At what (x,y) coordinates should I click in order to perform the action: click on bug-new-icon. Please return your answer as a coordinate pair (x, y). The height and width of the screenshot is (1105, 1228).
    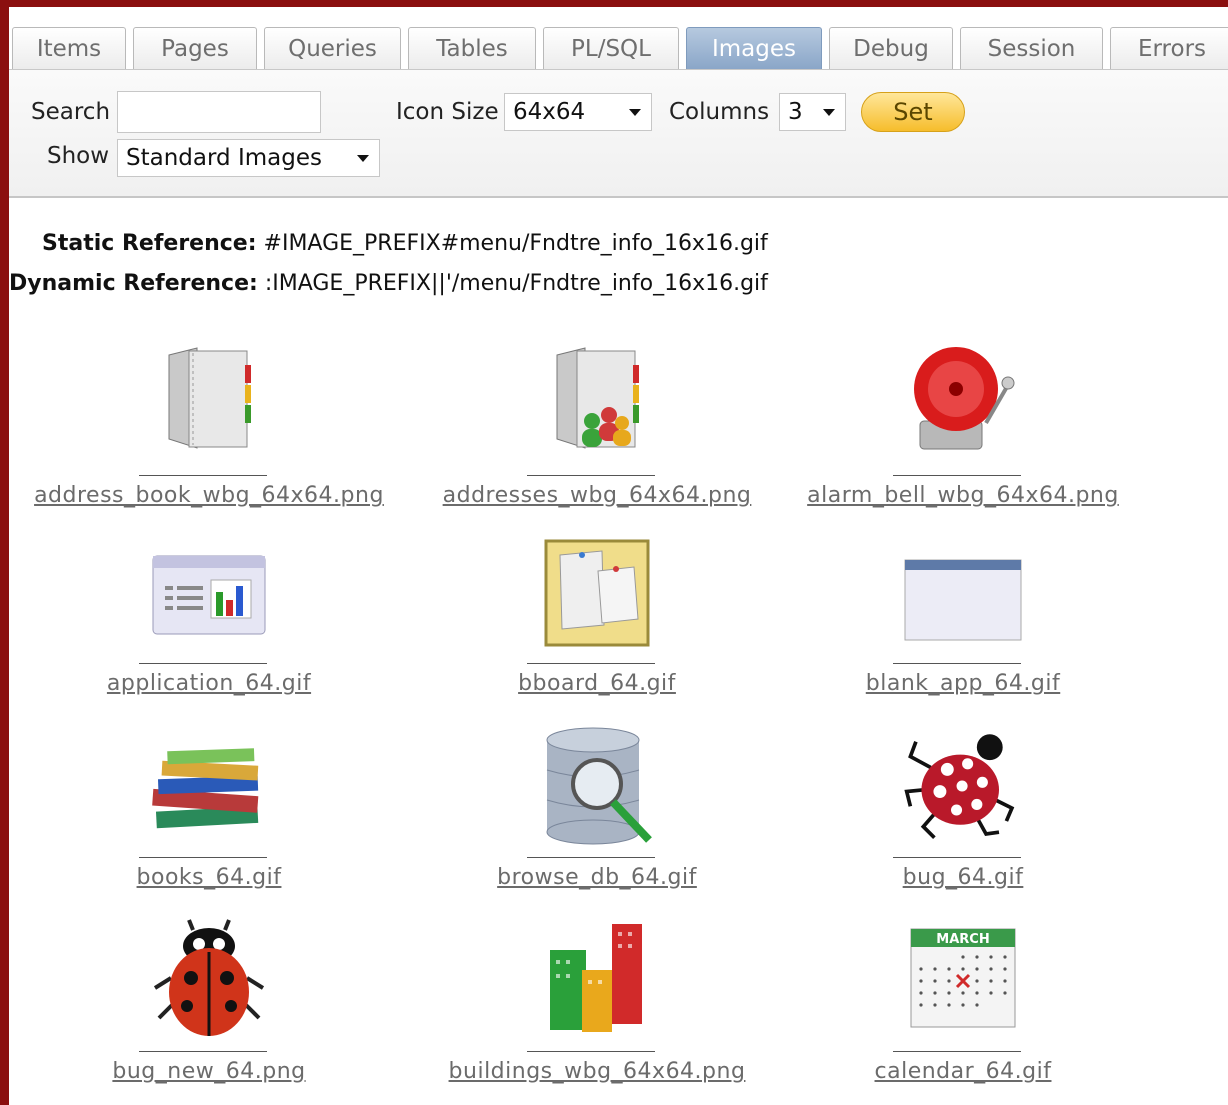
    Looking at the image, I should click on (209, 977).